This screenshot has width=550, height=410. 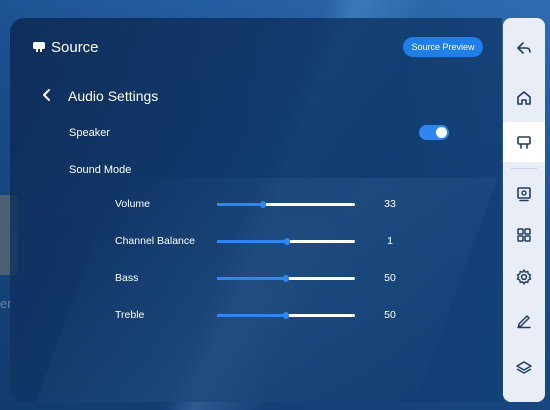 I want to click on home-icon, so click(x=524, y=98).